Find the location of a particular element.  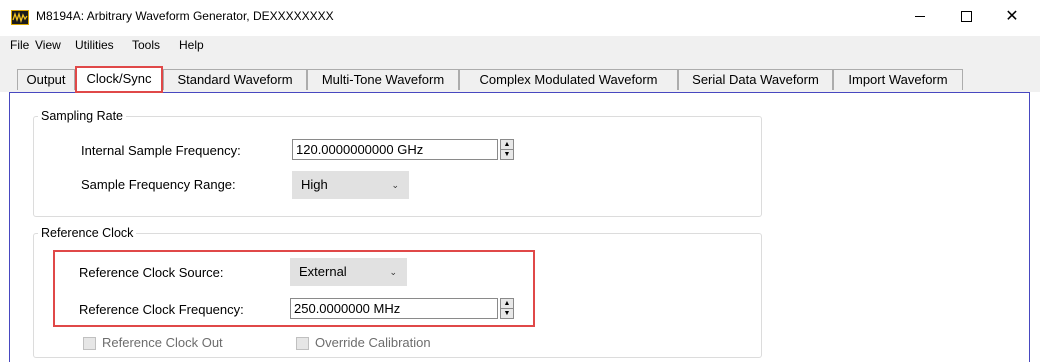

maximize-button is located at coordinates (966, 16).